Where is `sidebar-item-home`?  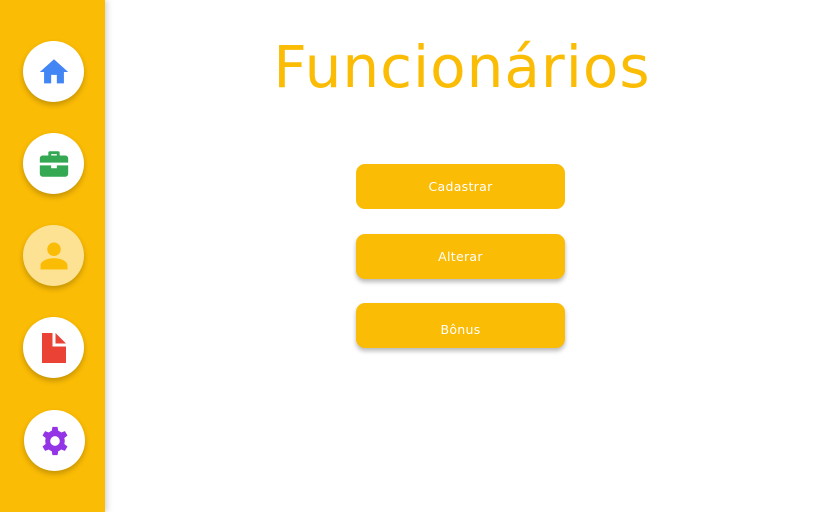 sidebar-item-home is located at coordinates (53, 71).